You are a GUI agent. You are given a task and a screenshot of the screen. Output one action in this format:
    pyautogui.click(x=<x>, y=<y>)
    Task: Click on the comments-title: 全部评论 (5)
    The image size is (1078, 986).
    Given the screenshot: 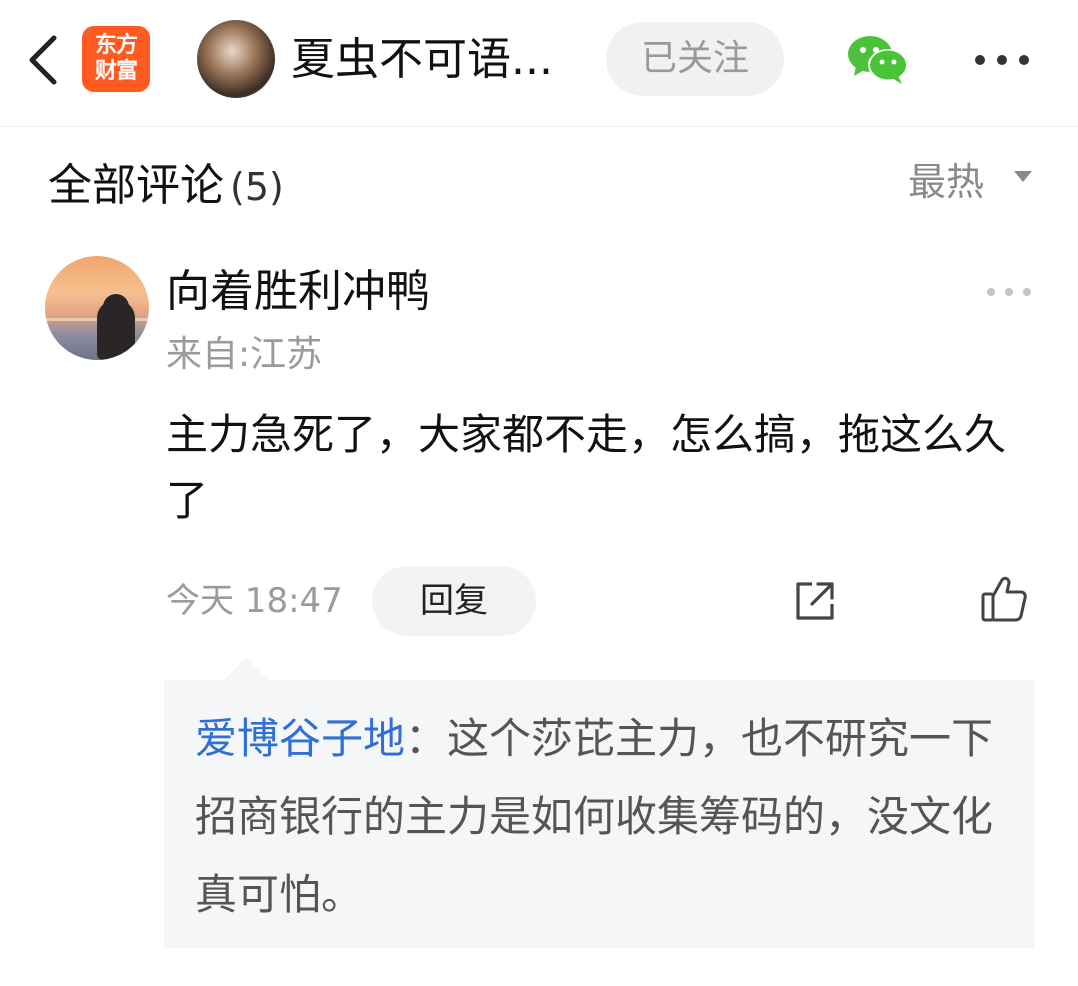 What is the action you would take?
    pyautogui.click(x=166, y=186)
    